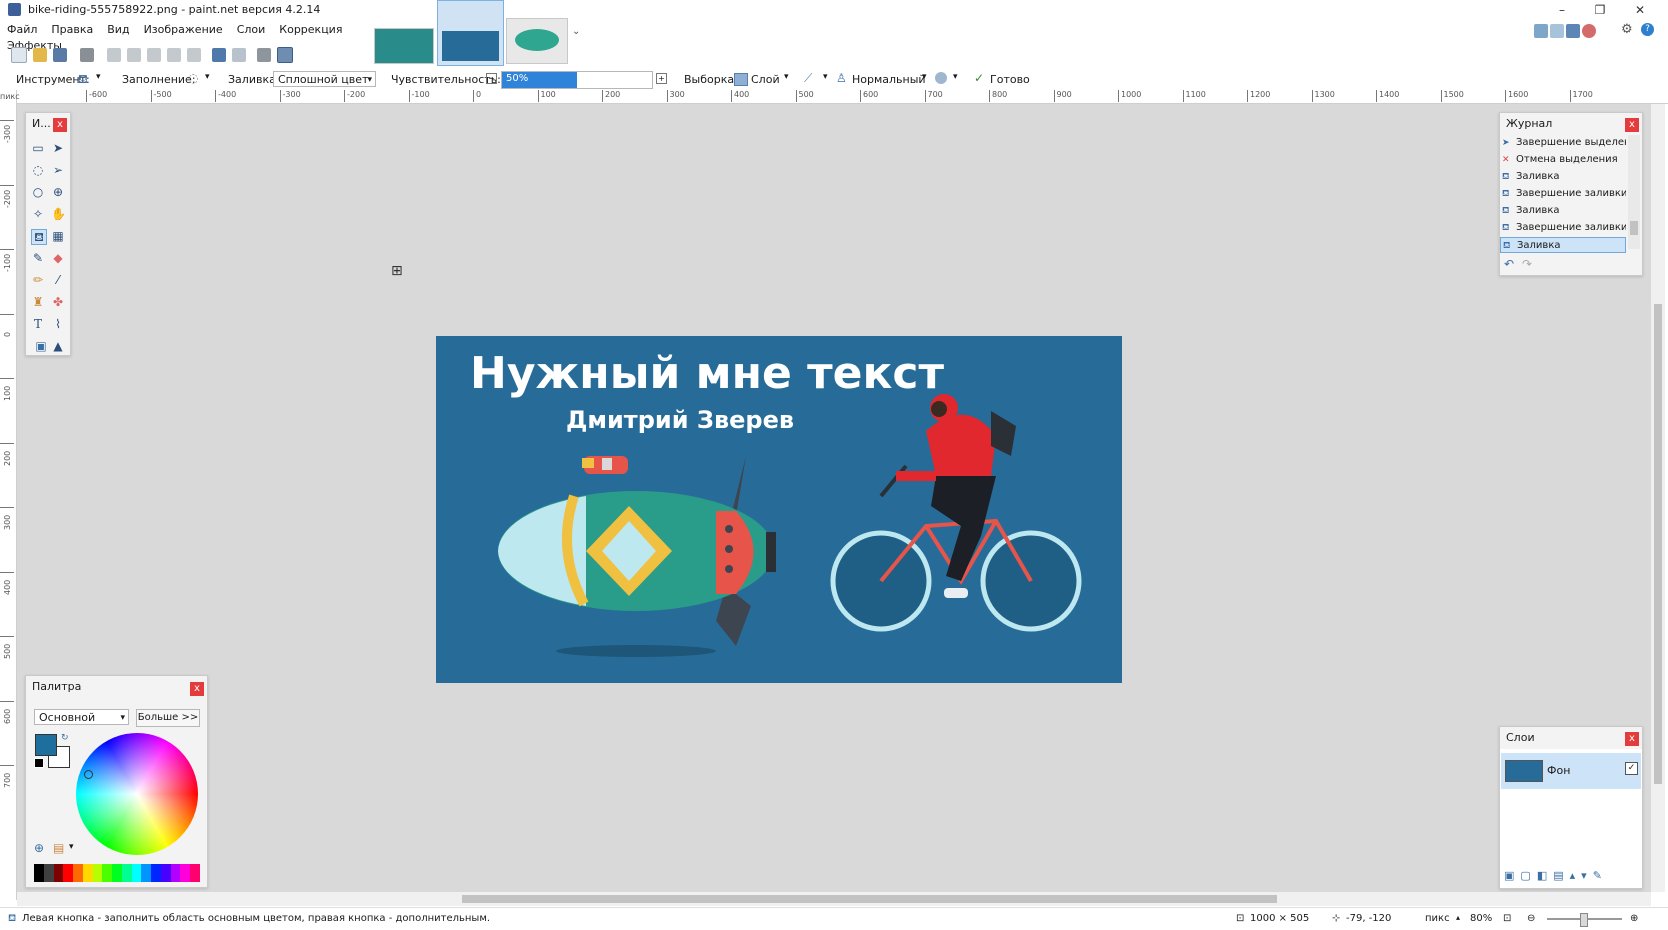 The height and width of the screenshot is (930, 1668). What do you see at coordinates (491, 78) in the screenshot?
I see `tolerance-decrease-icon: −` at bounding box center [491, 78].